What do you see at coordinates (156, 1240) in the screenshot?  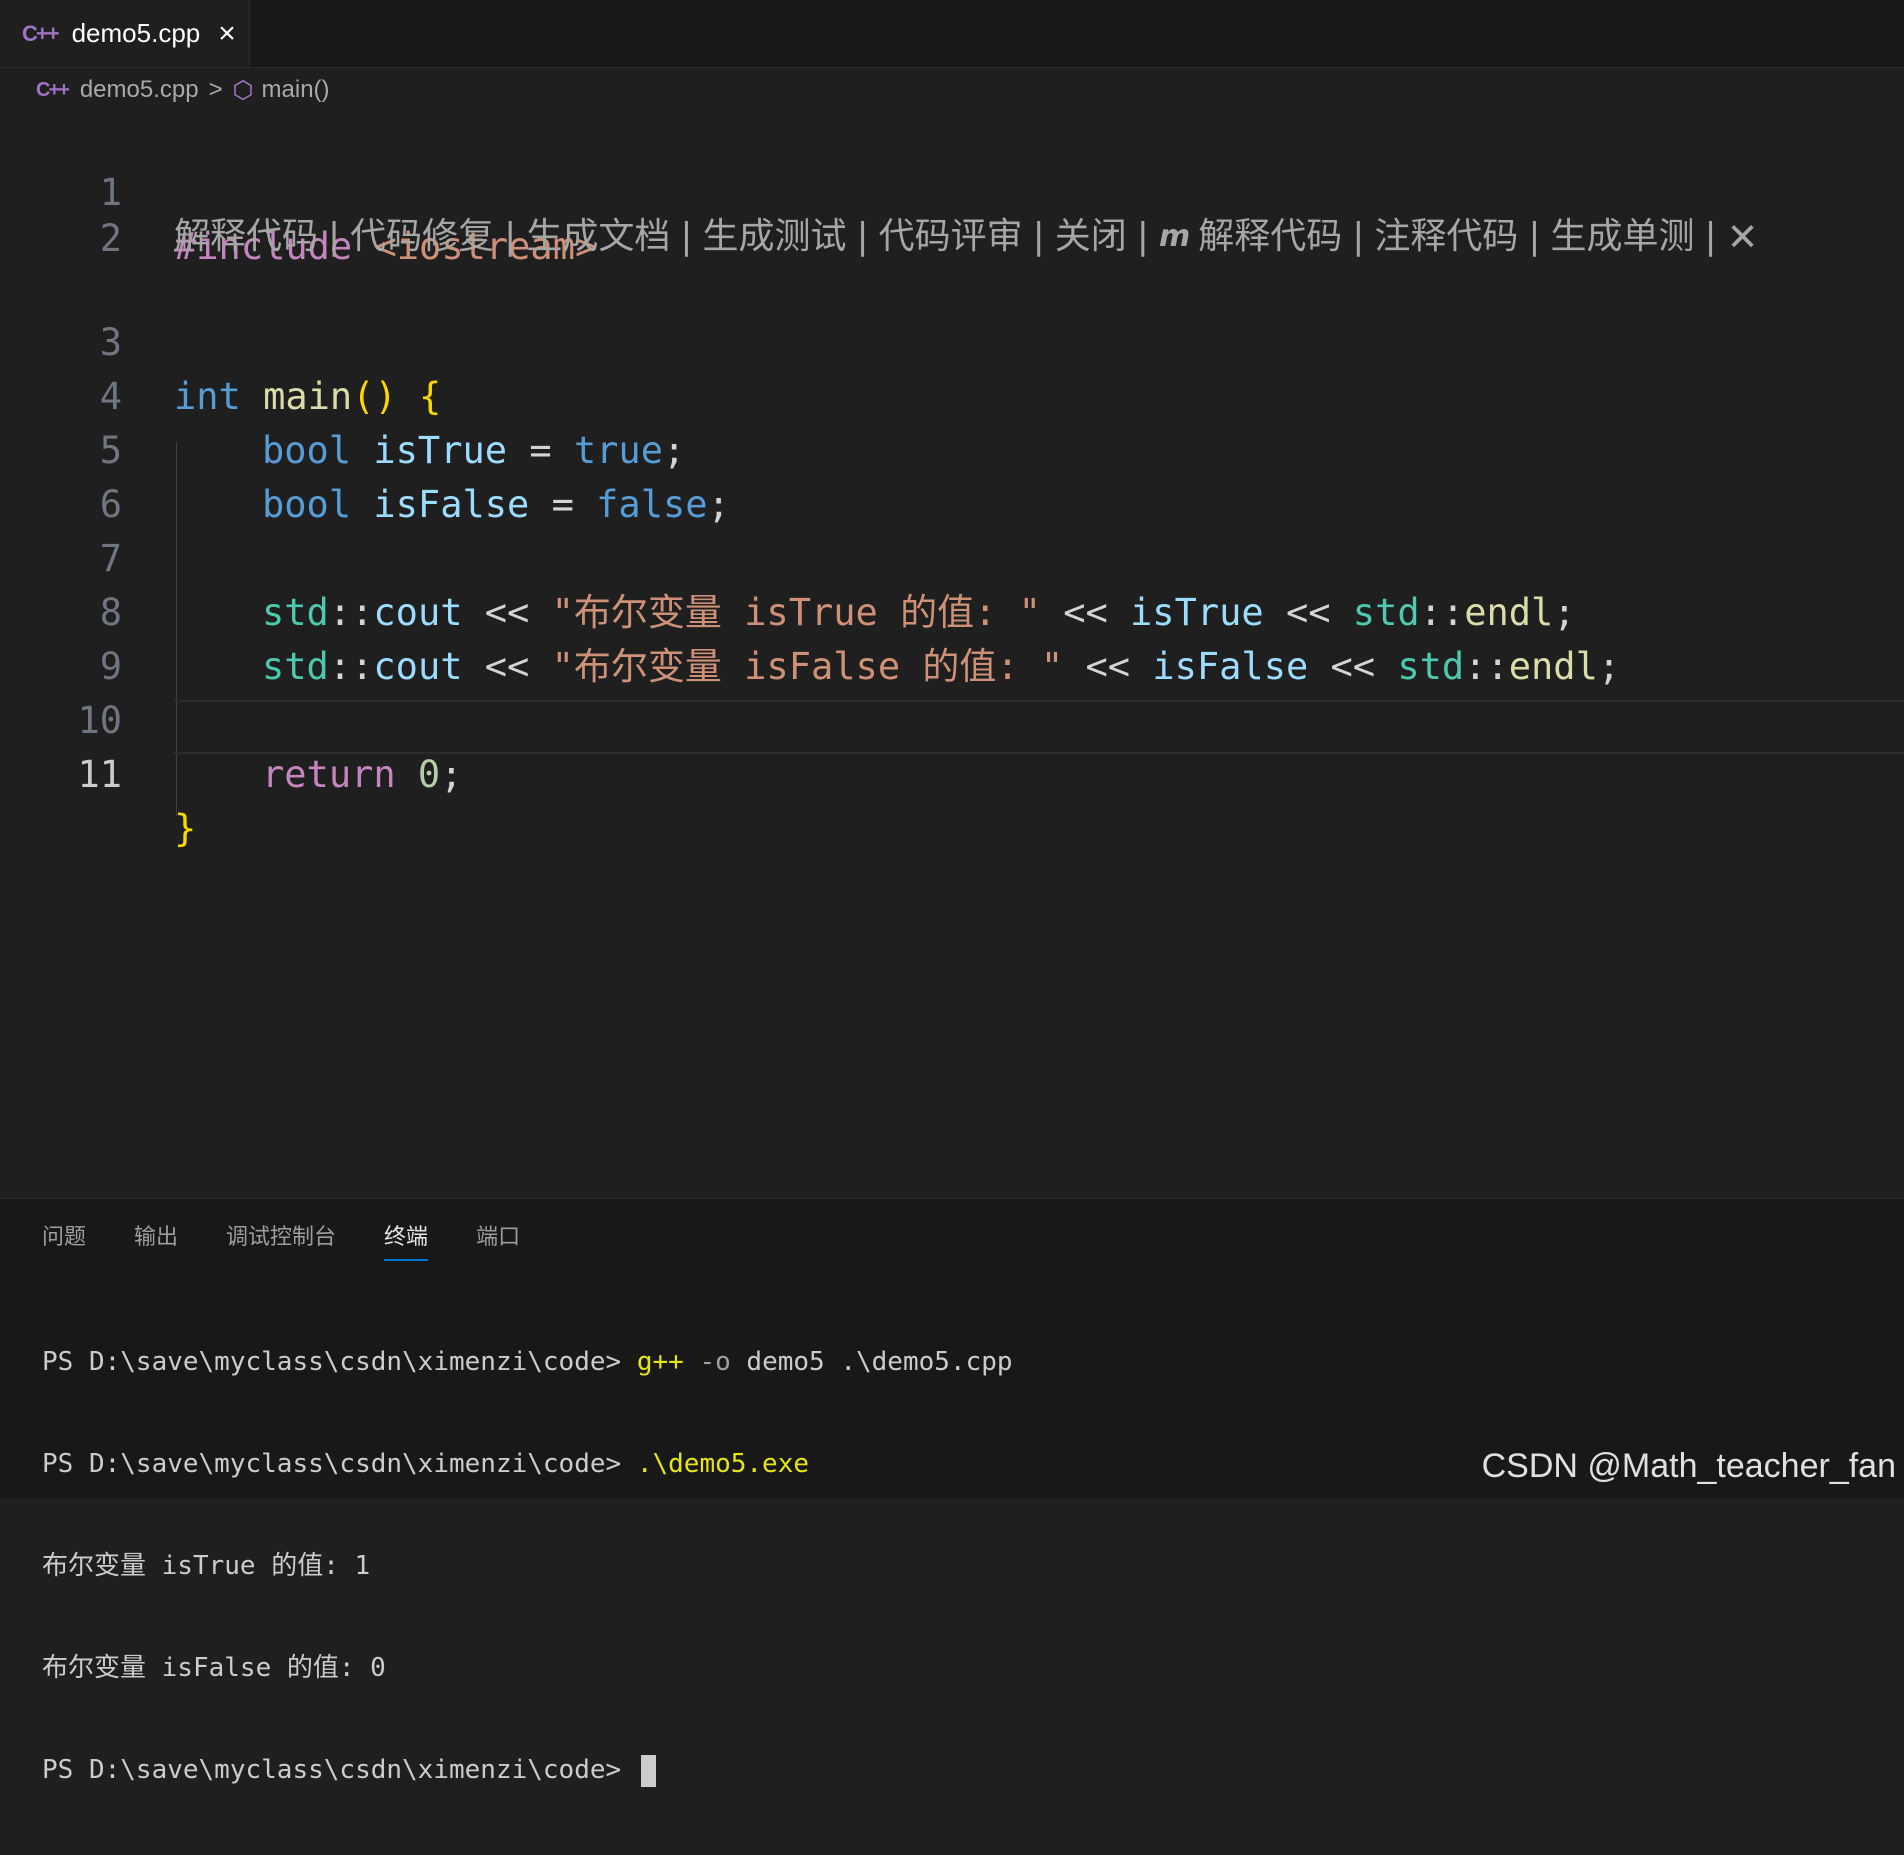 I see `tab-output: 输出` at bounding box center [156, 1240].